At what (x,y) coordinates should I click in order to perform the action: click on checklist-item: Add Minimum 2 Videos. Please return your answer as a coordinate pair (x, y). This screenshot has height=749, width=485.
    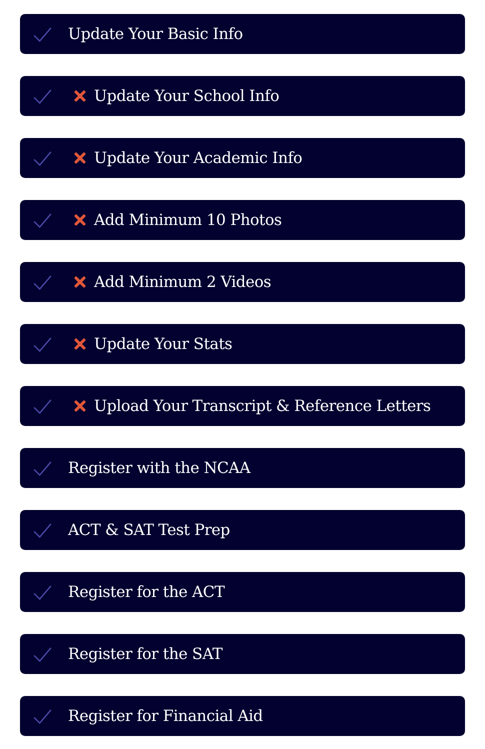
    Looking at the image, I should click on (242, 282).